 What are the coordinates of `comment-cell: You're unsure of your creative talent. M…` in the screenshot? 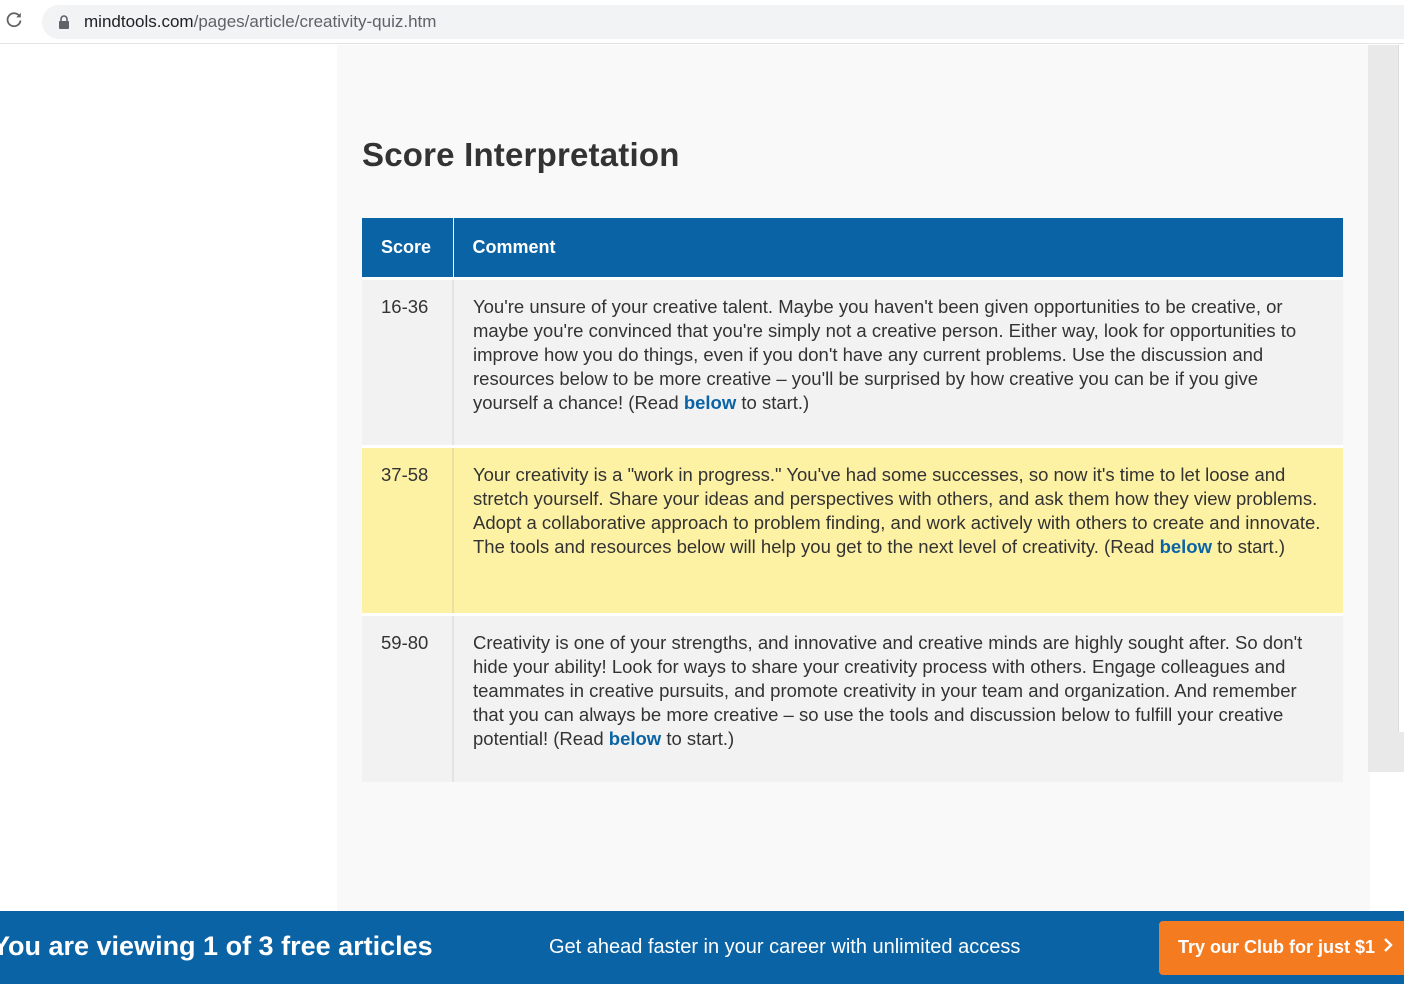 It's located at (898, 361).